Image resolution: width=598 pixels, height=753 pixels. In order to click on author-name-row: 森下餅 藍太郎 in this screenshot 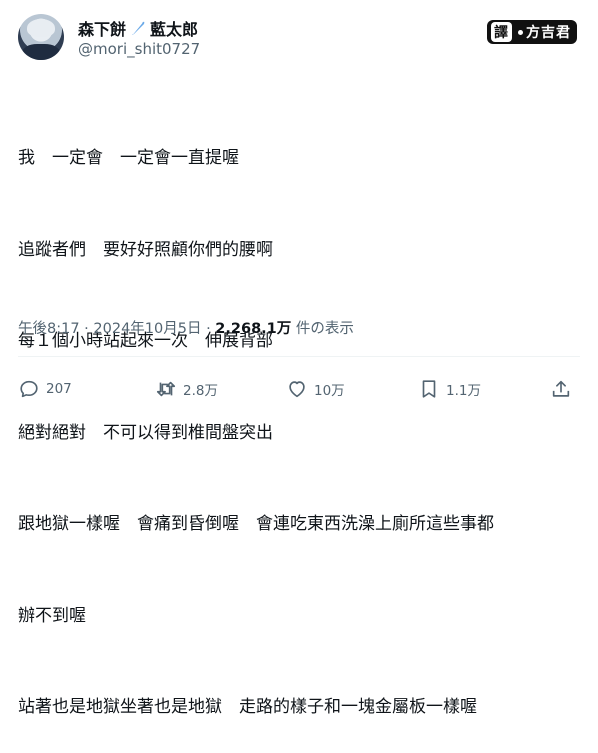, I will do `click(138, 28)`.